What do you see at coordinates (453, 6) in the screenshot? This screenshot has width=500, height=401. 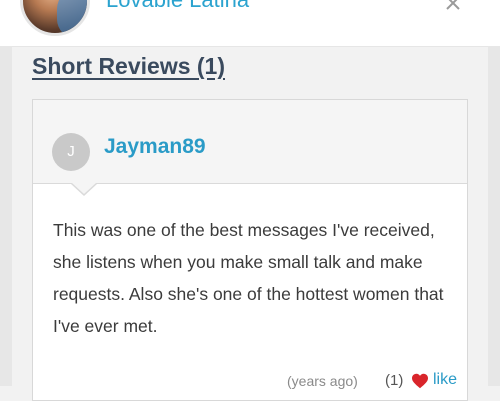 I see `close-icon` at bounding box center [453, 6].